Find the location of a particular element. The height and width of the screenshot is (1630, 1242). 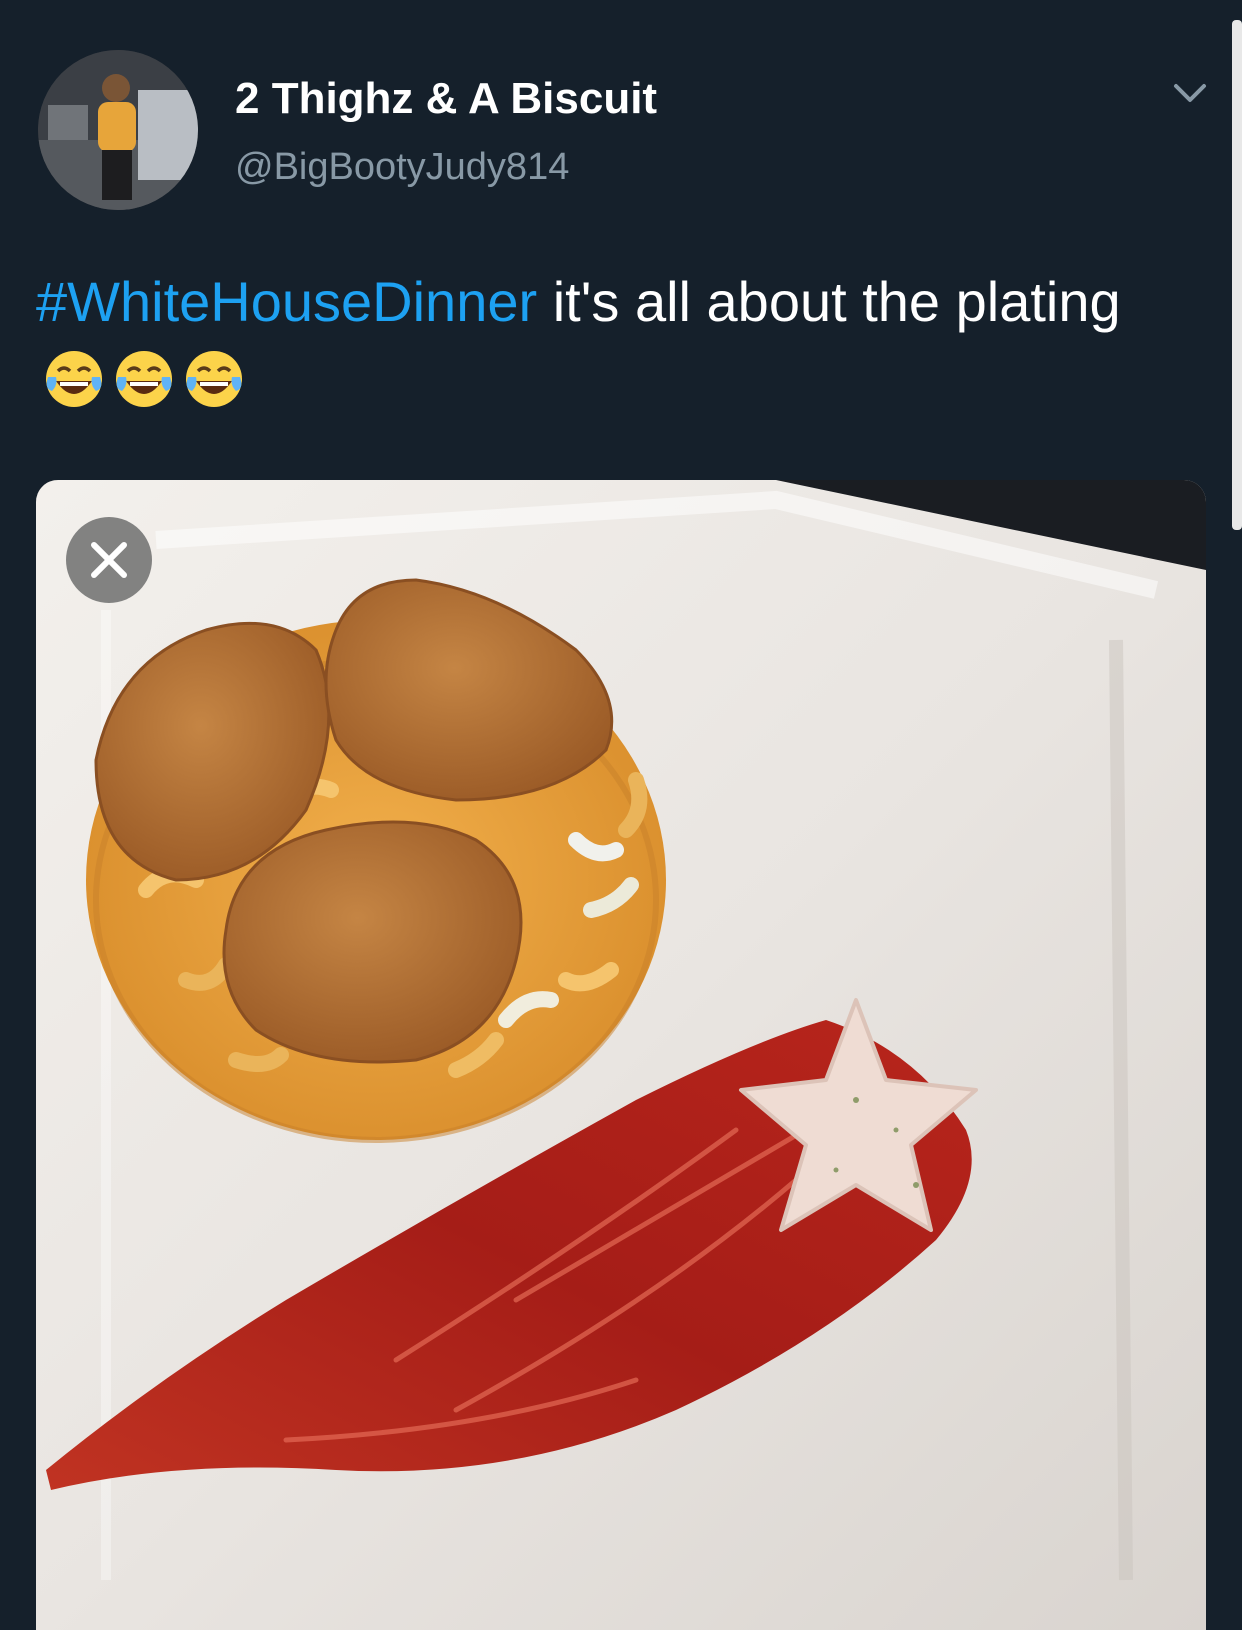

user-handle: @BigBootyJudy814 is located at coordinates (402, 167).